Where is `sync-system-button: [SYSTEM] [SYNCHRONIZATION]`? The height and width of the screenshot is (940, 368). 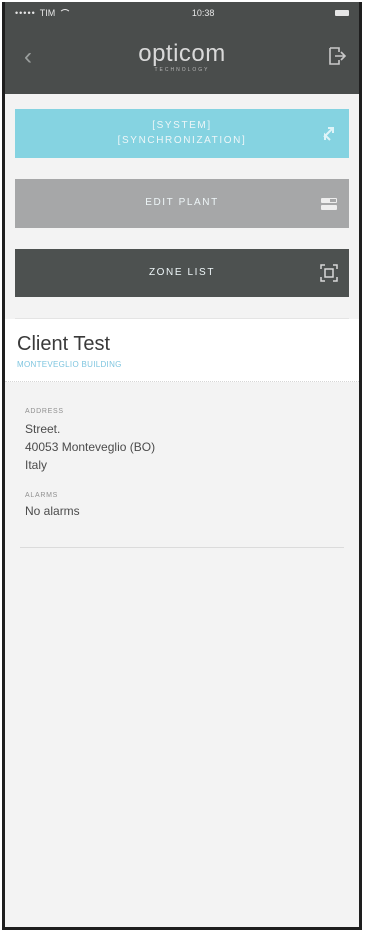 sync-system-button: [SYSTEM] [SYNCHRONIZATION] is located at coordinates (182, 133).